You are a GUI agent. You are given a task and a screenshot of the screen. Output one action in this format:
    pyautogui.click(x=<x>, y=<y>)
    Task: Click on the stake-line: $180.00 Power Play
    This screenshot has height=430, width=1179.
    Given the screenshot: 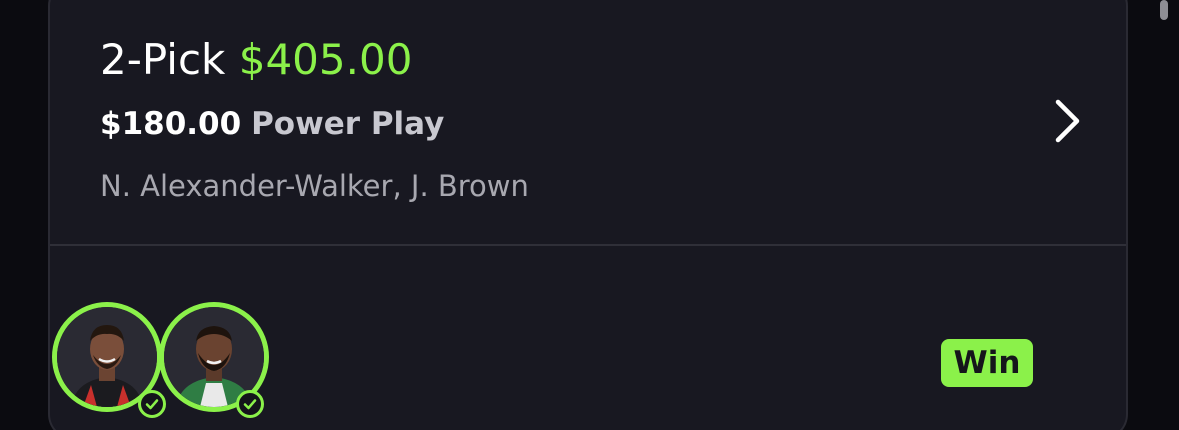 What is the action you would take?
    pyautogui.click(x=272, y=124)
    